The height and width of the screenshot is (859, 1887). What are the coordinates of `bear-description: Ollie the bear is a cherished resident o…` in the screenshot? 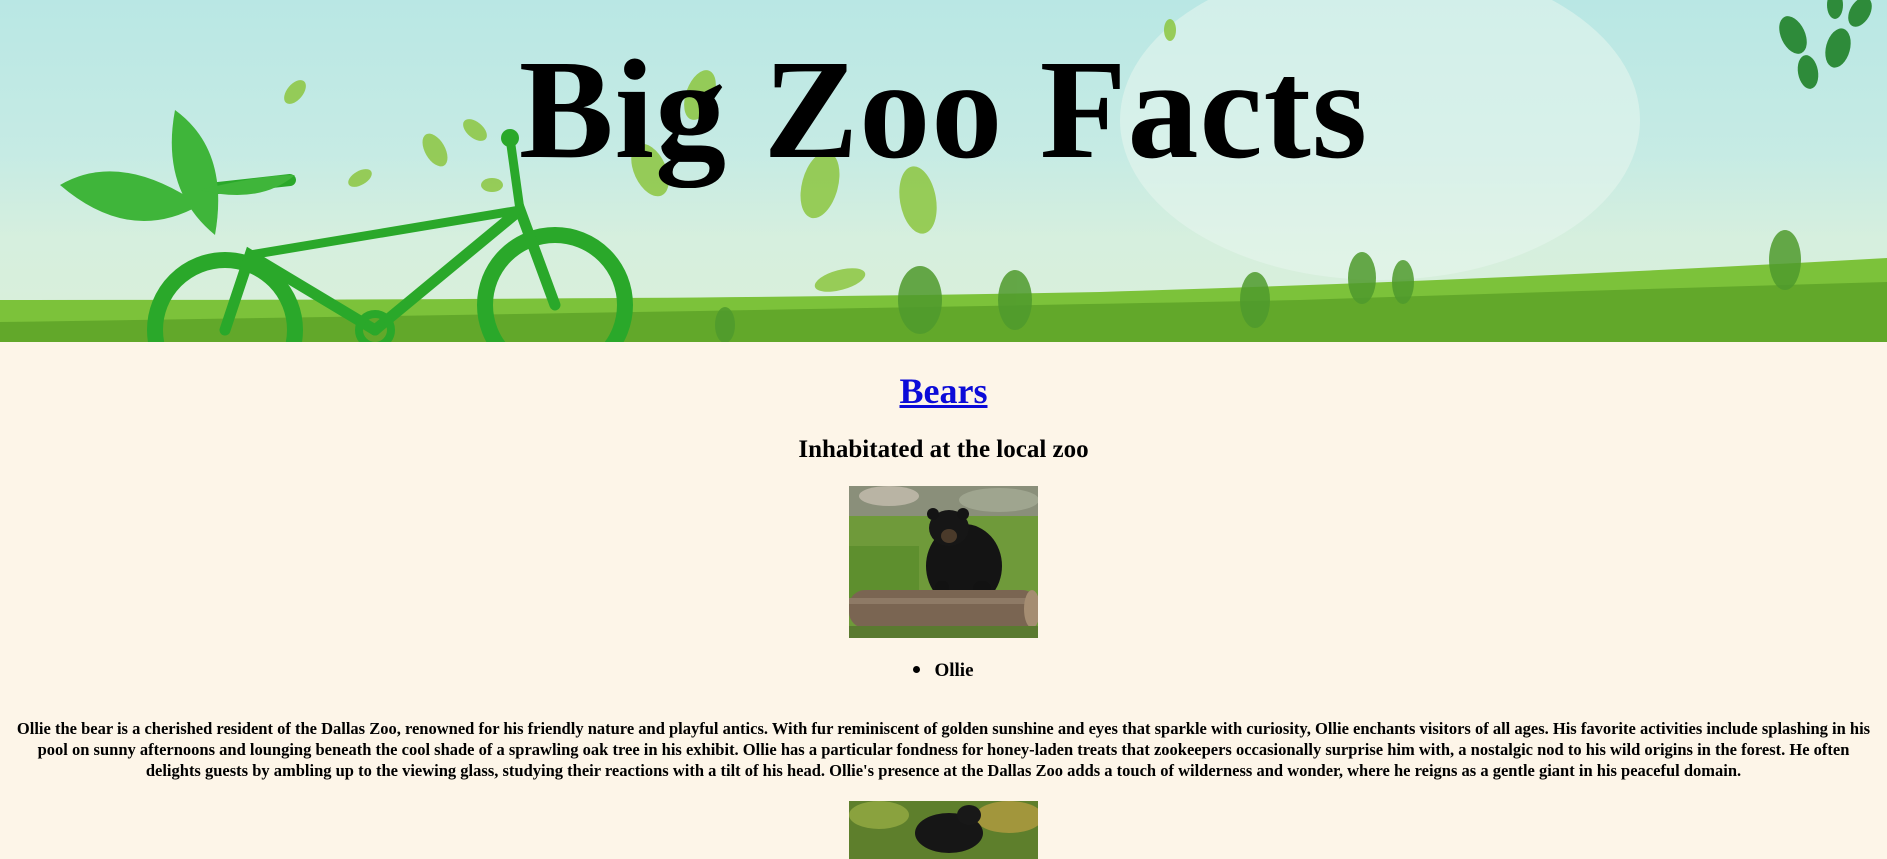 It's located at (943, 749).